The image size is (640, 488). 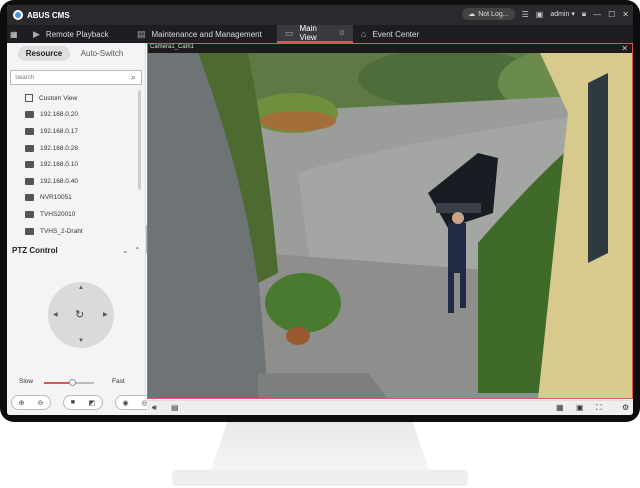 I want to click on tab-main-view: ▭ Main View ⚙, so click(x=315, y=33).